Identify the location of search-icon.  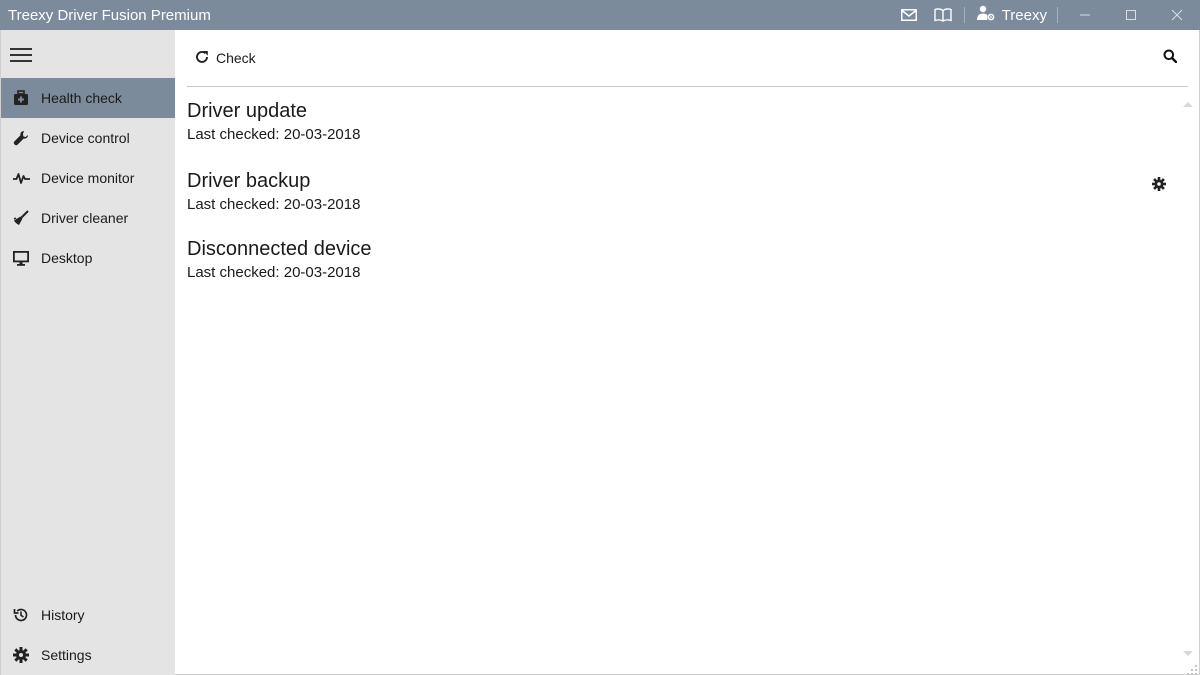
(1170, 58).